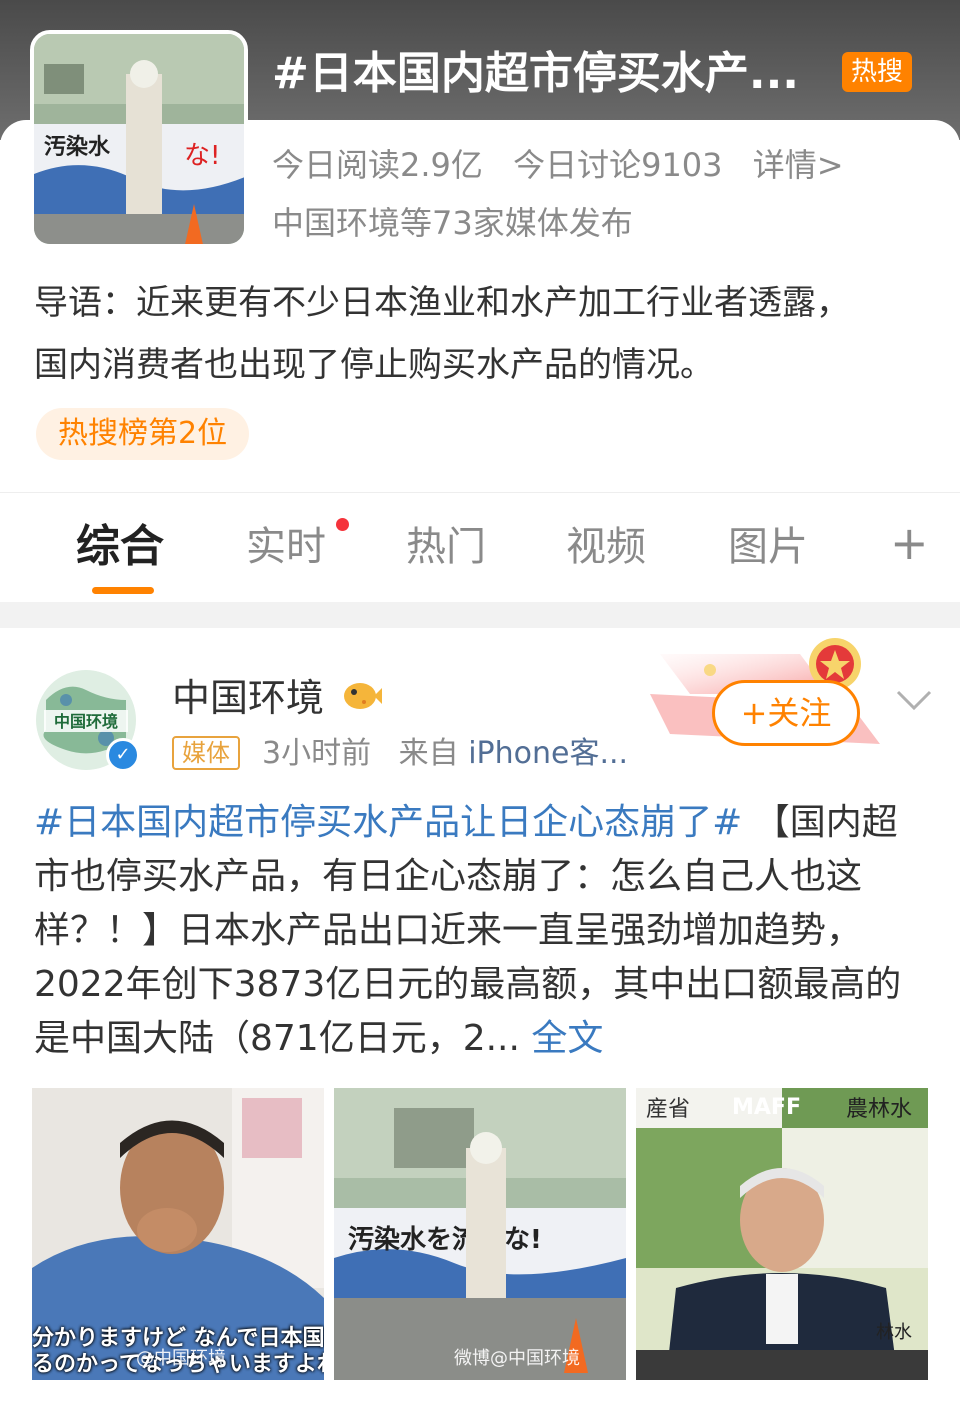 This screenshot has width=960, height=1420. I want to click on svg-text: 汚染水, so click(77, 147).